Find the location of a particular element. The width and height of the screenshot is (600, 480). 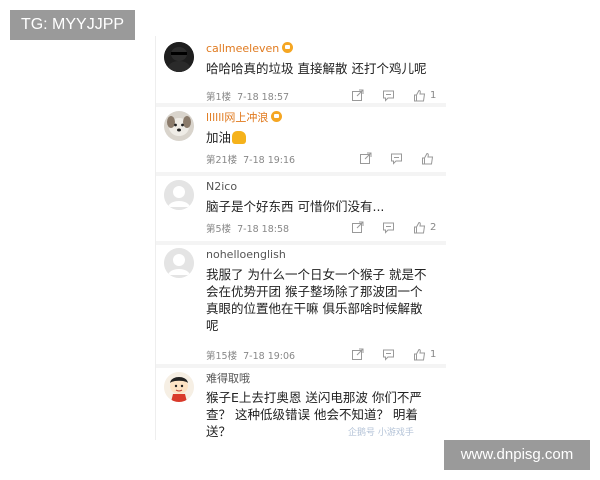

comment-meta: 第21楼 7-18 19:16 is located at coordinates (250, 159).